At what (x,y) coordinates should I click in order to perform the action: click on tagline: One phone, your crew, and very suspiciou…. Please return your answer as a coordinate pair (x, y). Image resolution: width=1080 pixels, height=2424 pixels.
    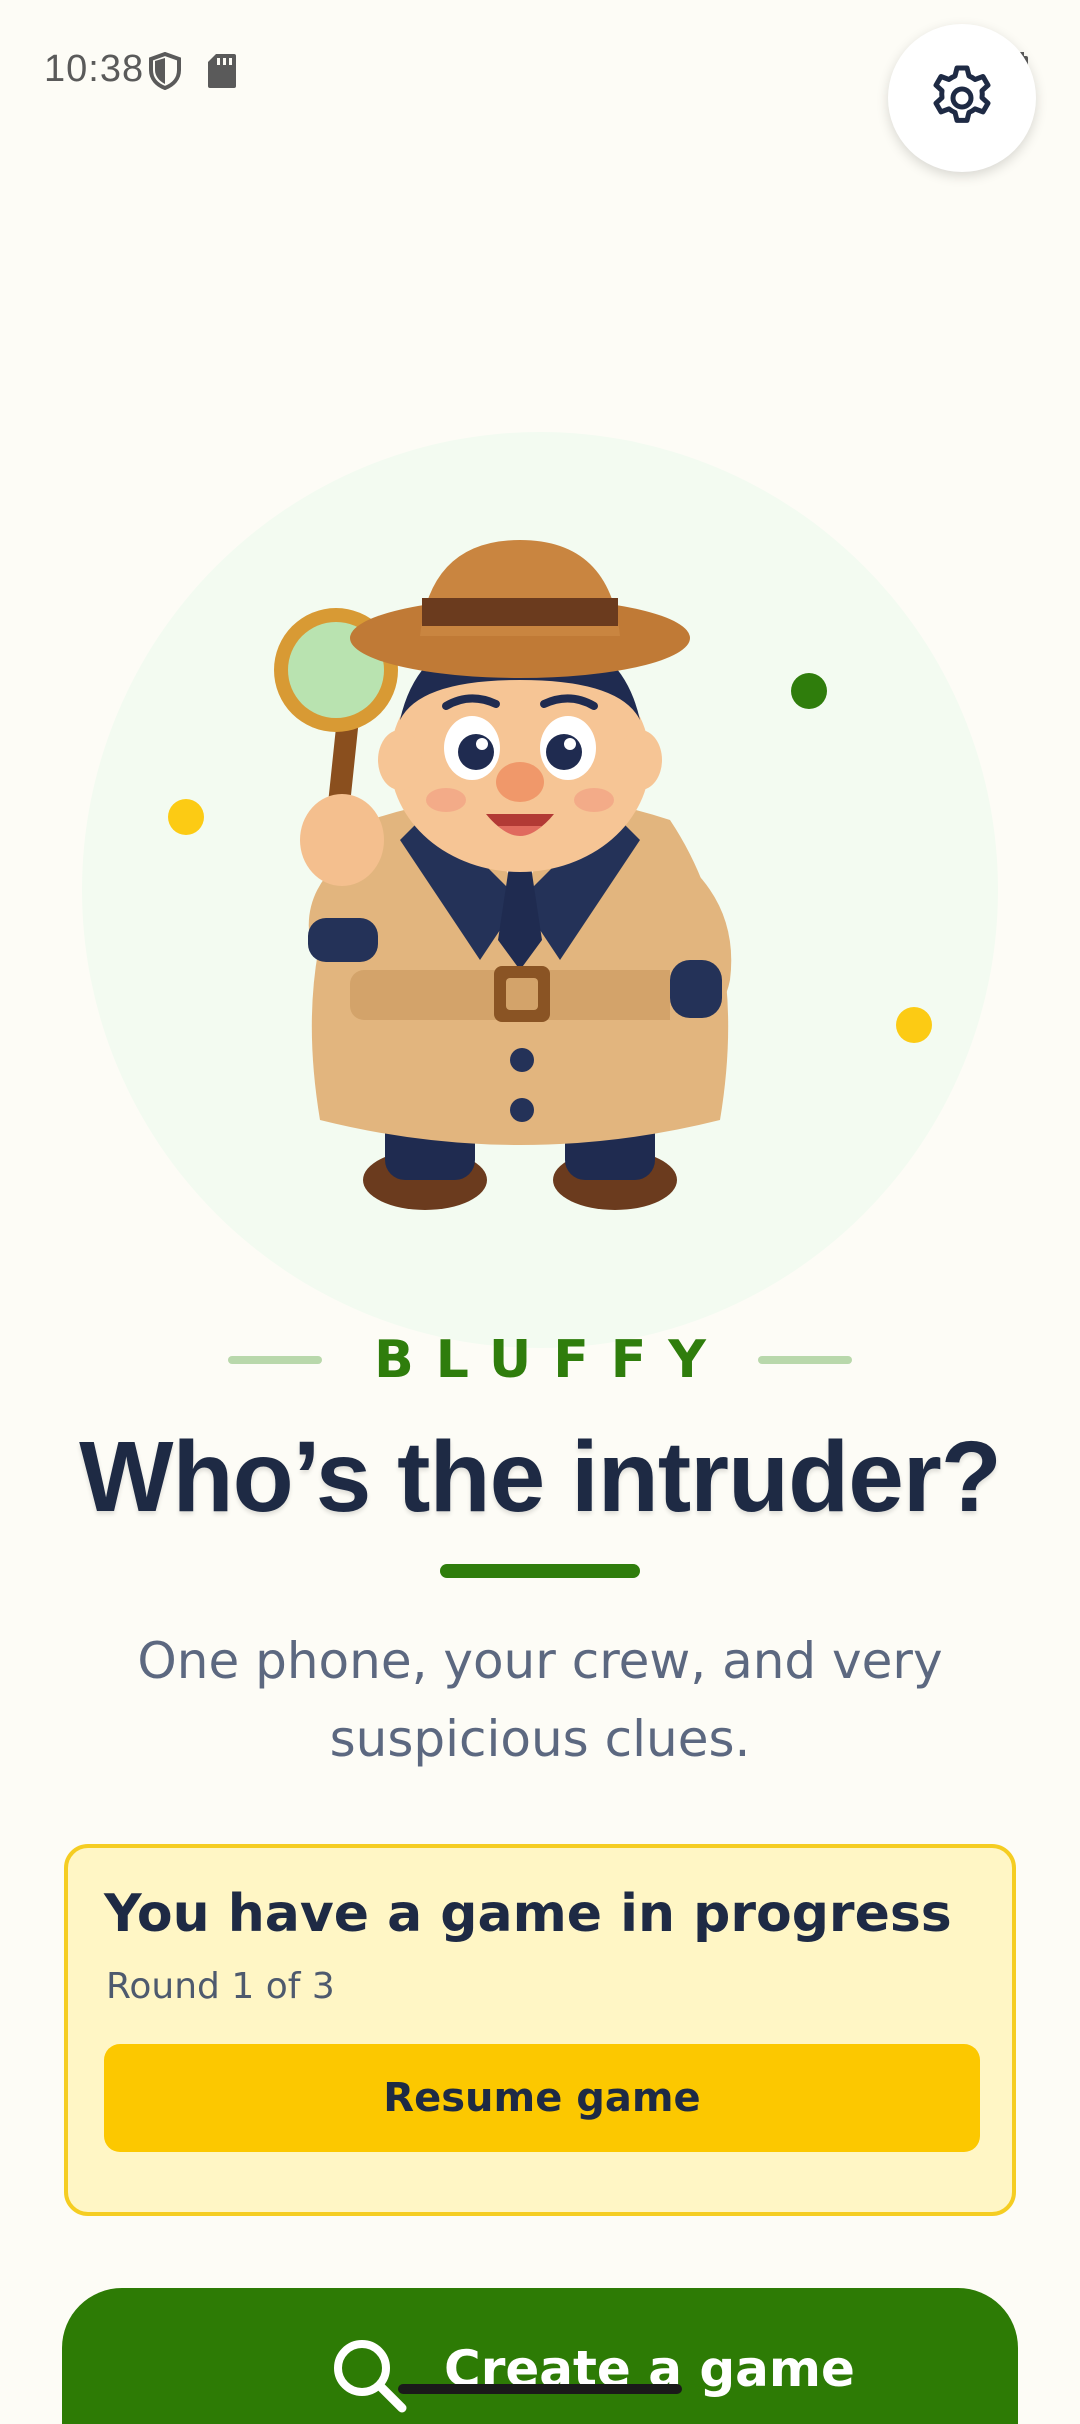
    Looking at the image, I should click on (540, 1700).